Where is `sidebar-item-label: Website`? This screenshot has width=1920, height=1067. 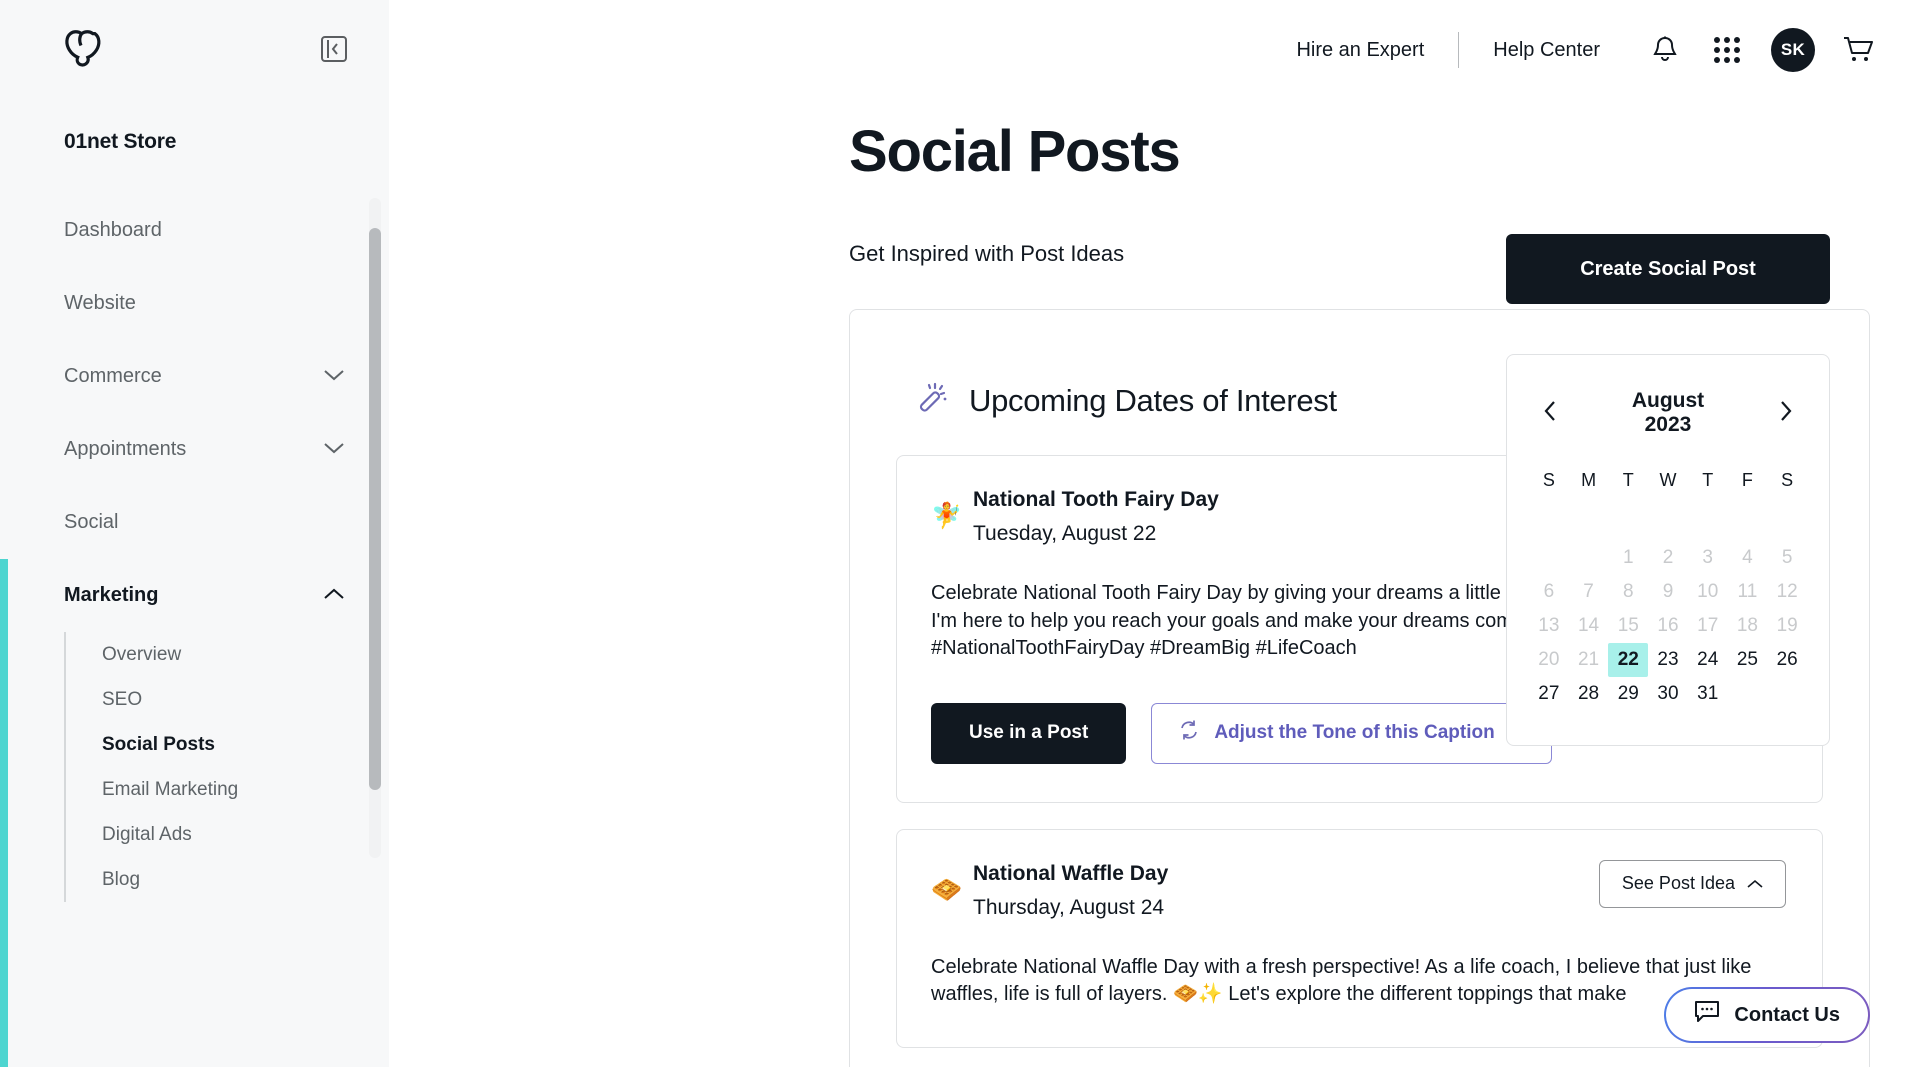 sidebar-item-label: Website is located at coordinates (100, 303).